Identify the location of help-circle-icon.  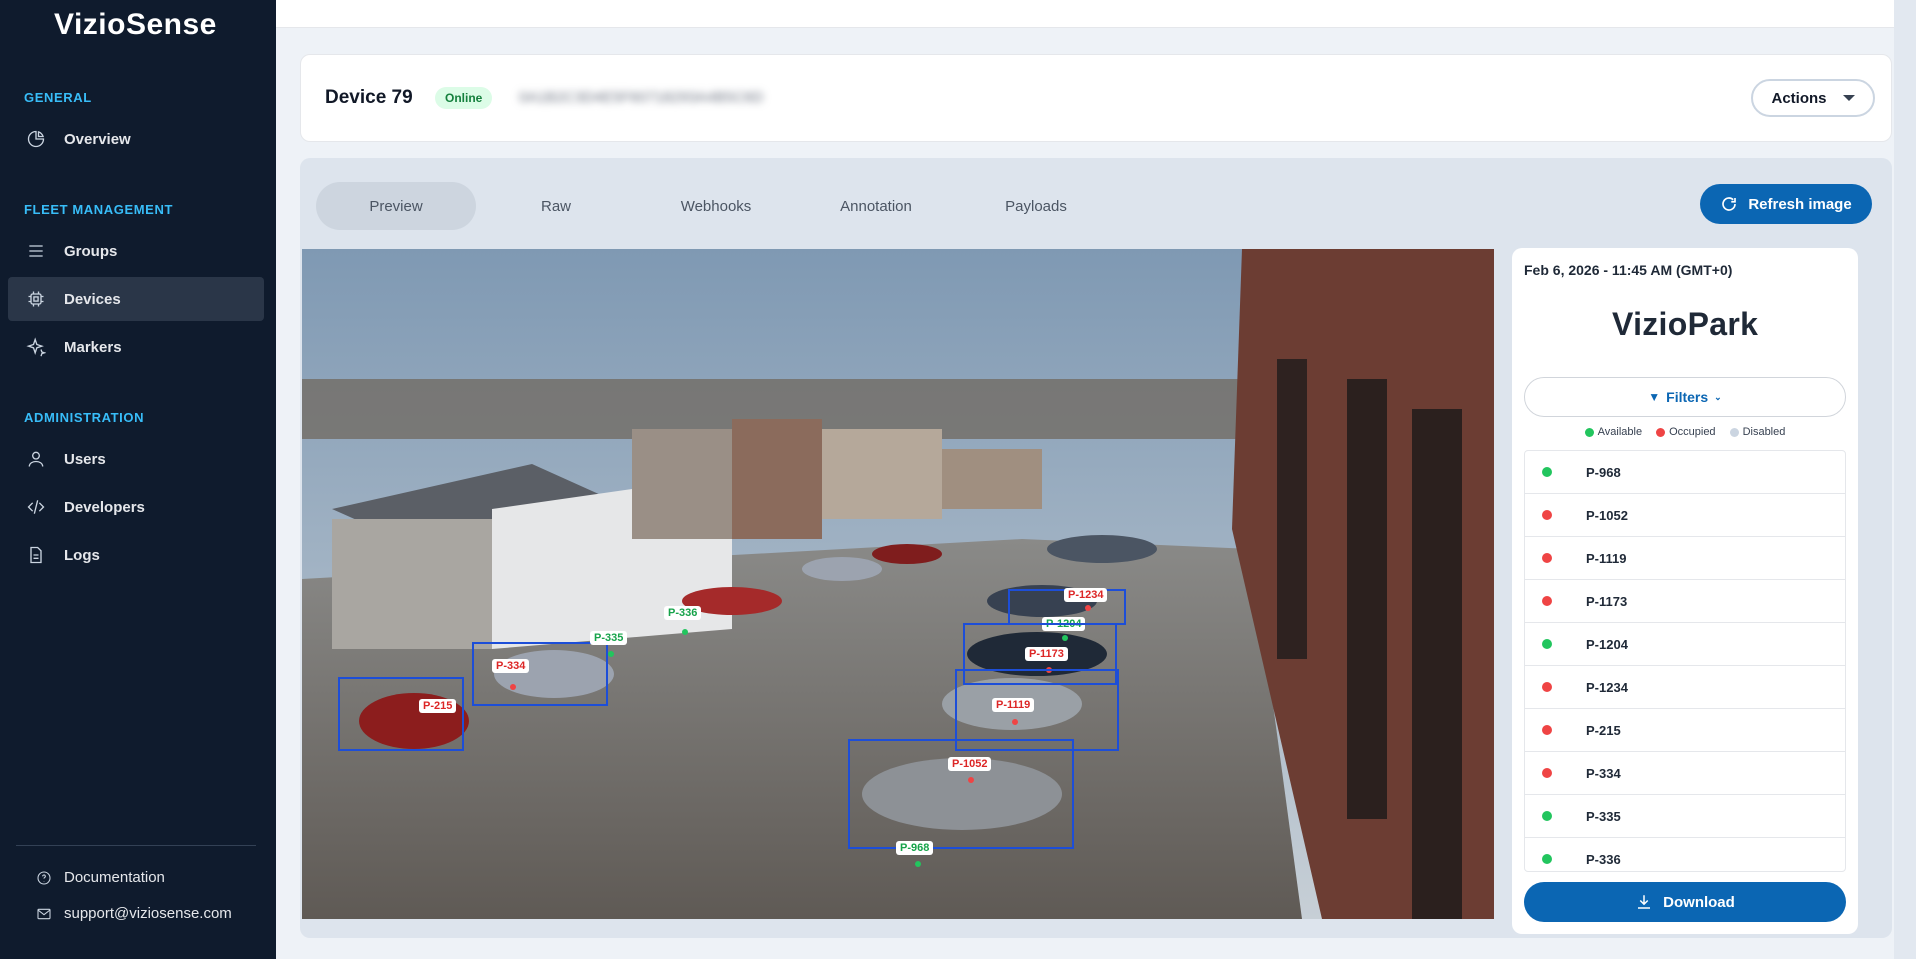
(44, 877).